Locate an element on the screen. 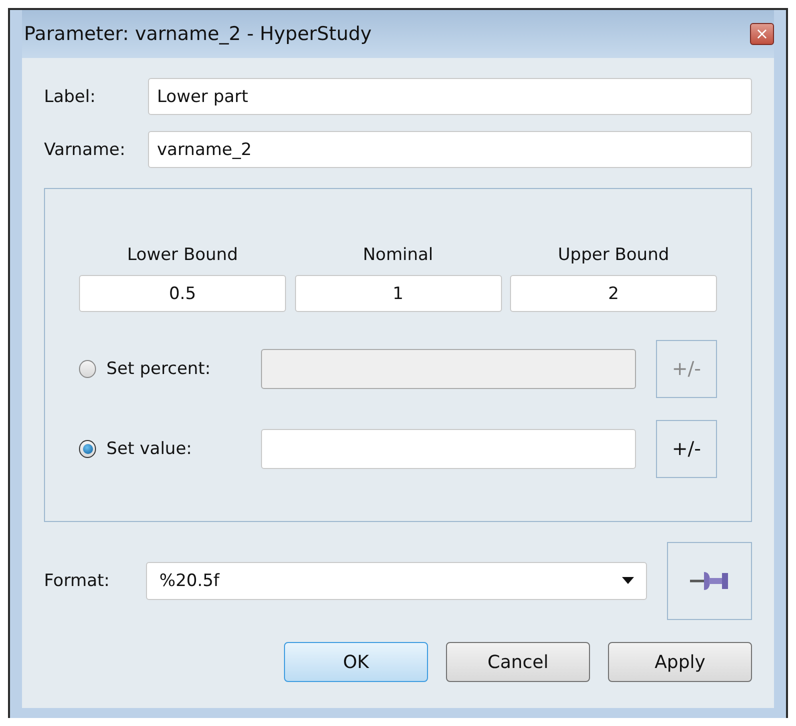 Image resolution: width=796 pixels, height=726 pixels. dialog-button: Apply is located at coordinates (680, 662).